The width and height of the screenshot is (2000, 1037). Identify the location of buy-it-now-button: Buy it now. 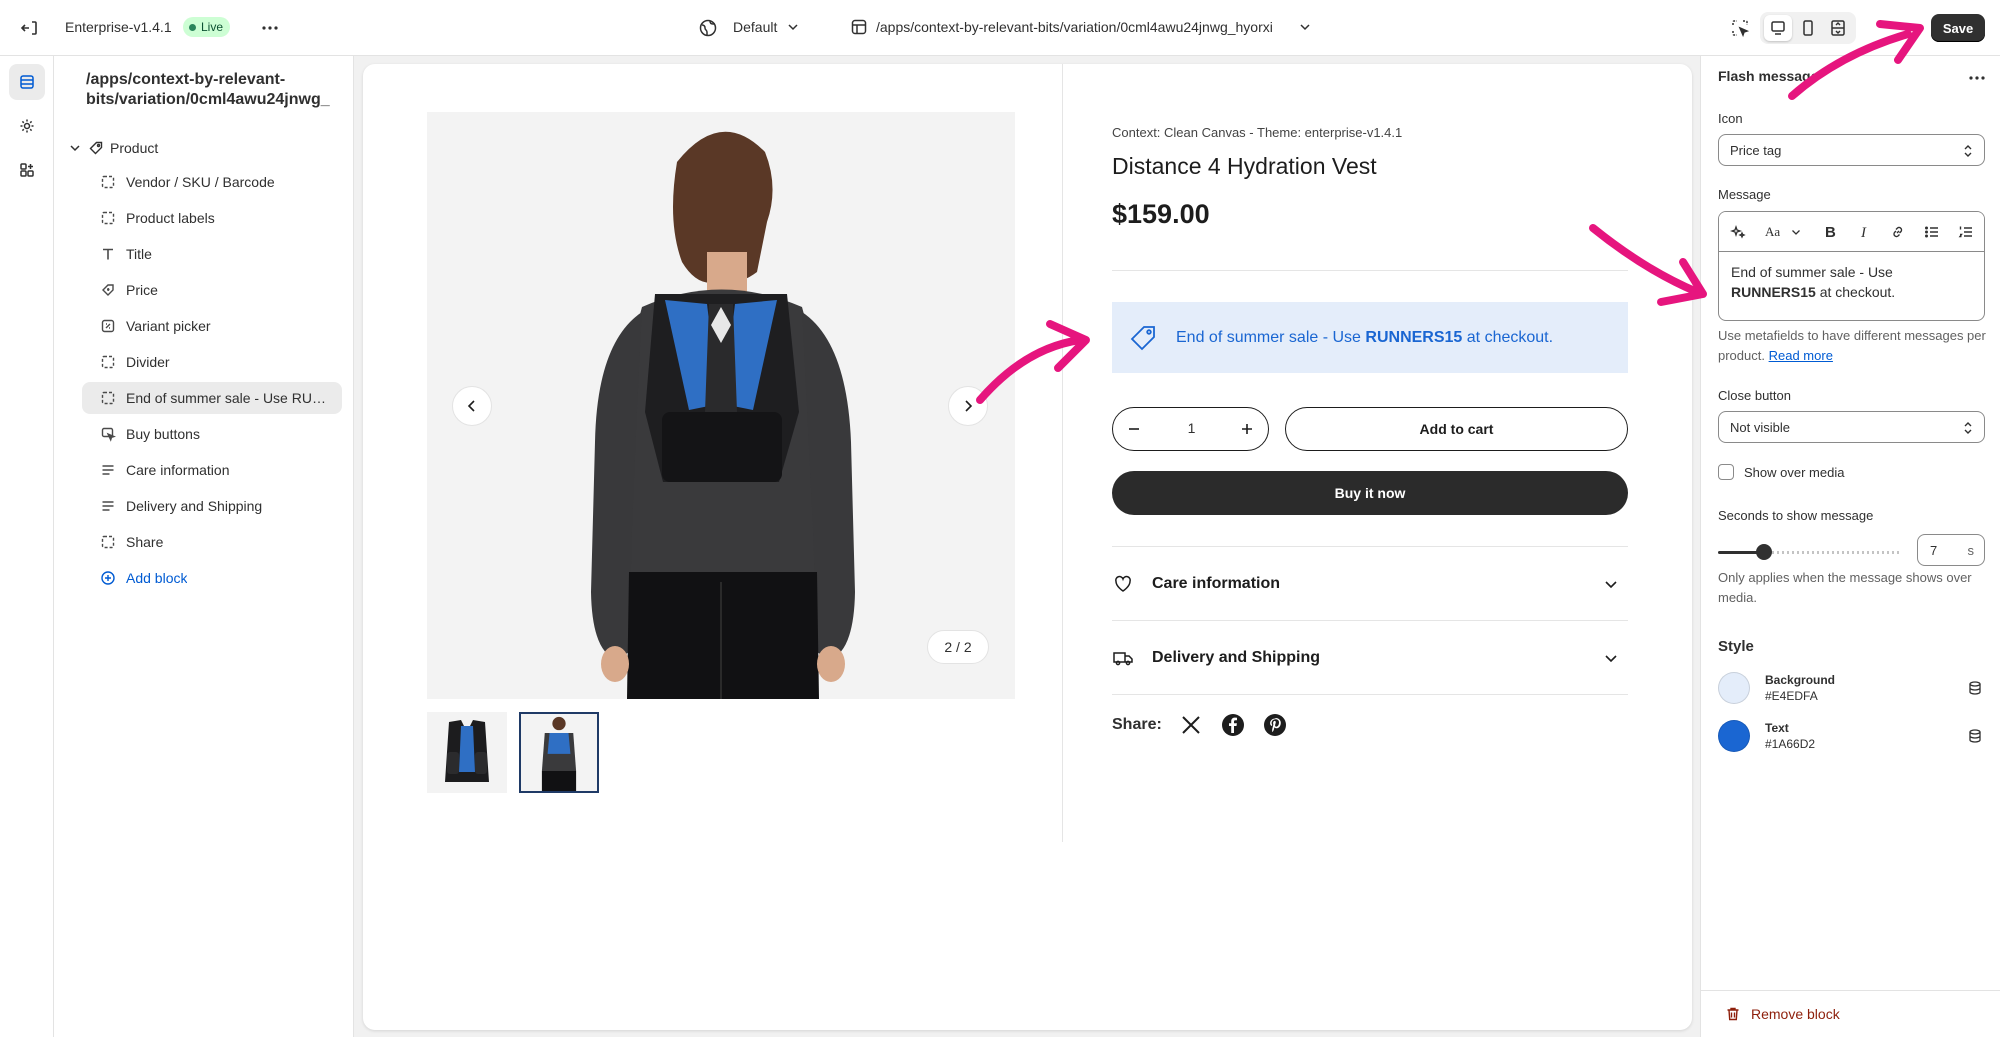
(1370, 493).